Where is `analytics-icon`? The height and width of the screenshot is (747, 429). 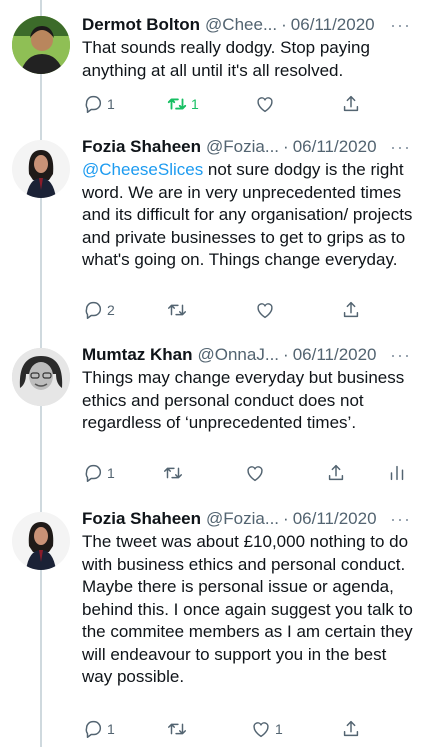
analytics-icon is located at coordinates (397, 473).